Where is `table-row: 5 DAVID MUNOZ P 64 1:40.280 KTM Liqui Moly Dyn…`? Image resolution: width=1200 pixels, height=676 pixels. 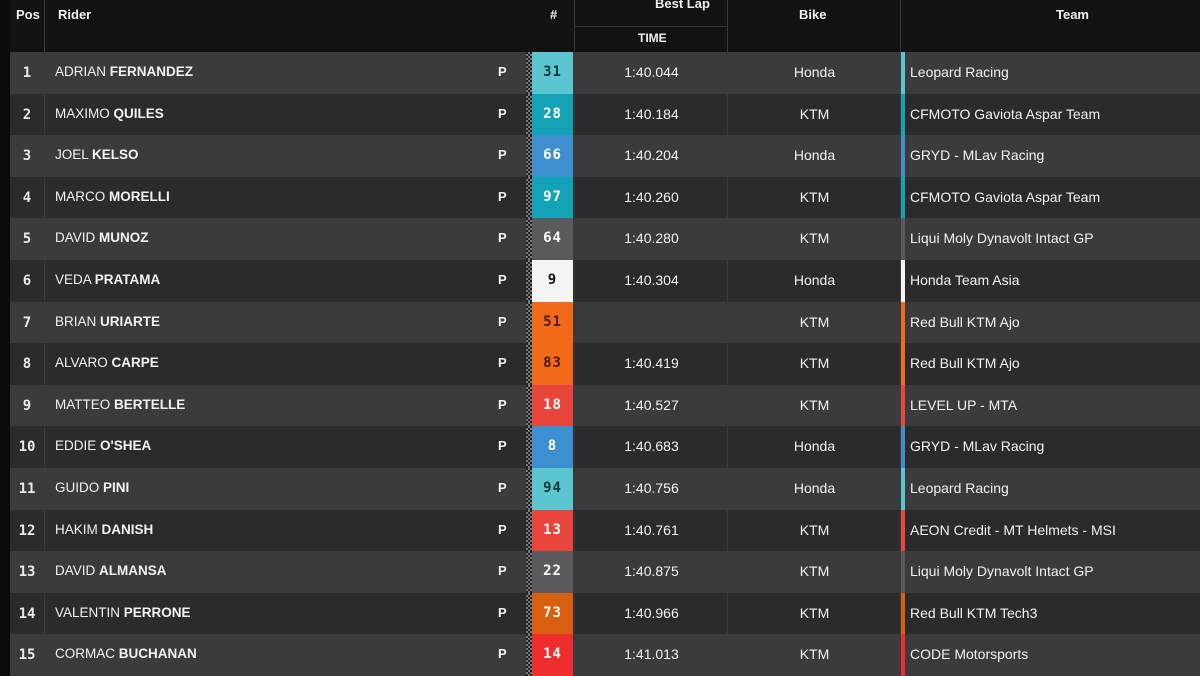 table-row: 5 DAVID MUNOZ P 64 1:40.280 KTM Liqui Moly Dyn… is located at coordinates (605, 239).